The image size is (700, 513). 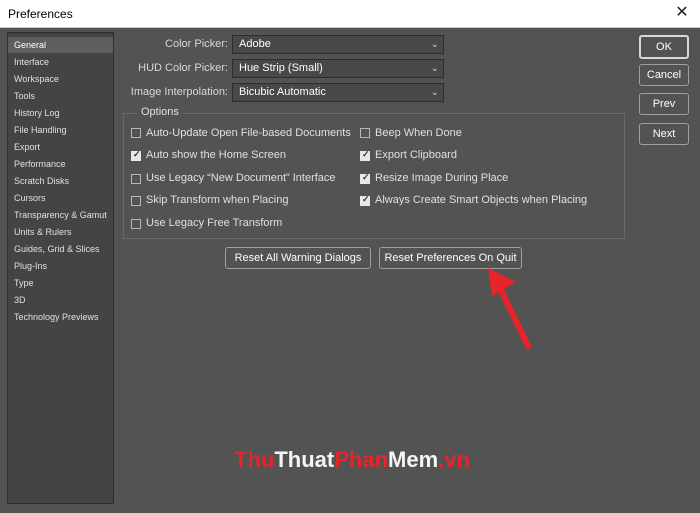 What do you see at coordinates (60, 164) in the screenshot?
I see `sidebar-item-performance: Performance` at bounding box center [60, 164].